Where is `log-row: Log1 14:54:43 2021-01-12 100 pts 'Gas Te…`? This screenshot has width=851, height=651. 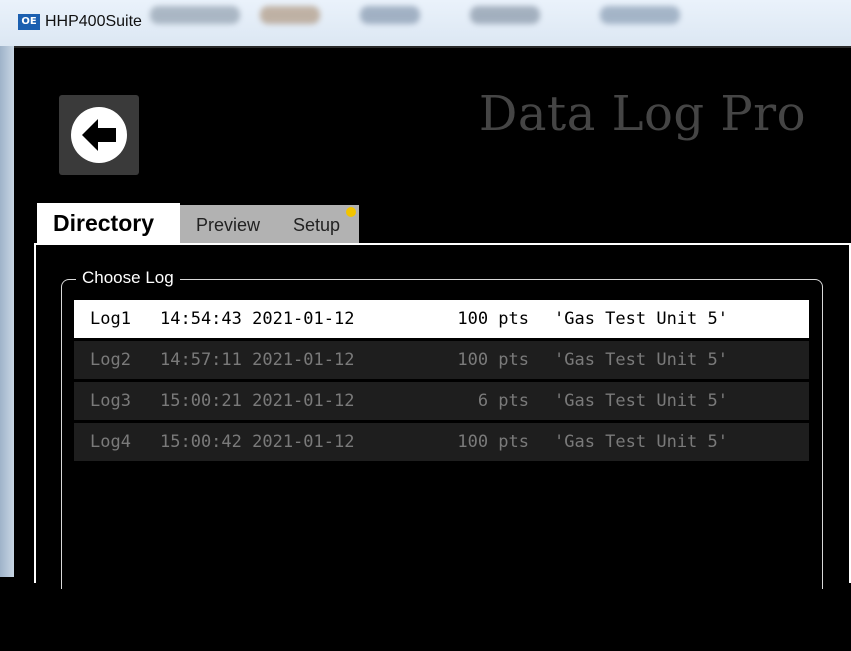 log-row: Log1 14:54:43 2021-01-12 100 pts 'Gas Te… is located at coordinates (441, 319).